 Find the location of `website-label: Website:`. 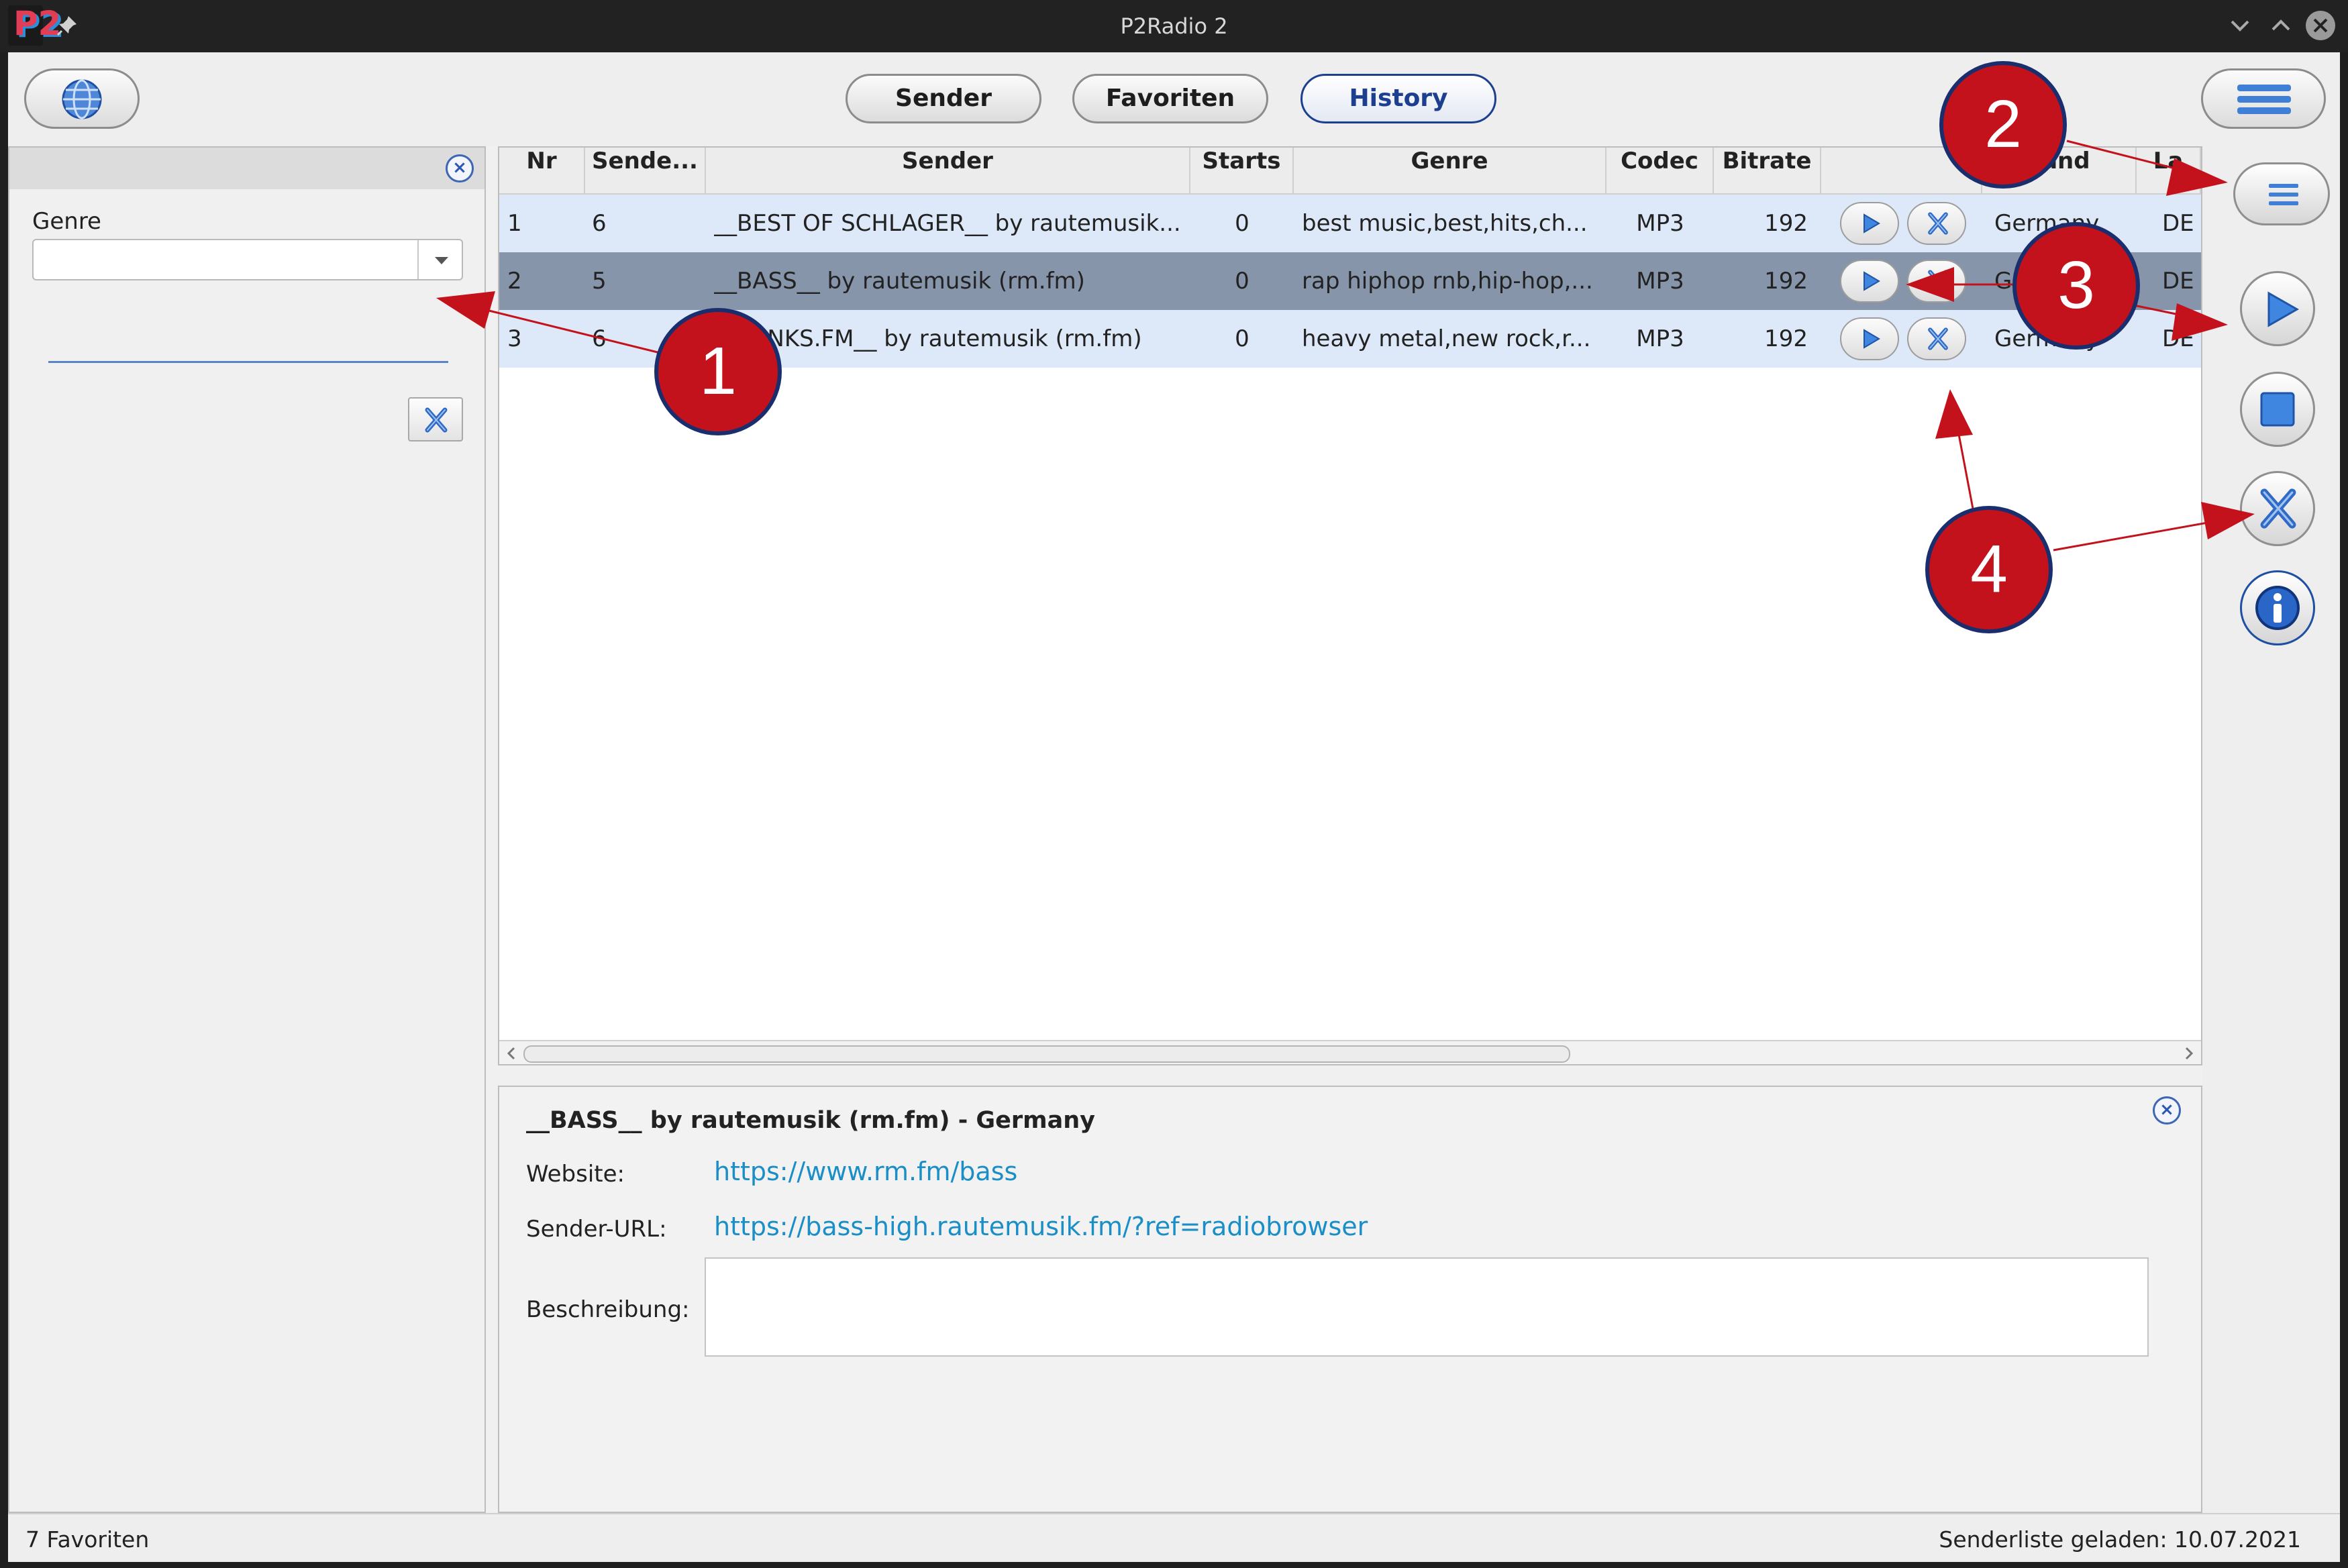

website-label: Website: is located at coordinates (575, 1174).